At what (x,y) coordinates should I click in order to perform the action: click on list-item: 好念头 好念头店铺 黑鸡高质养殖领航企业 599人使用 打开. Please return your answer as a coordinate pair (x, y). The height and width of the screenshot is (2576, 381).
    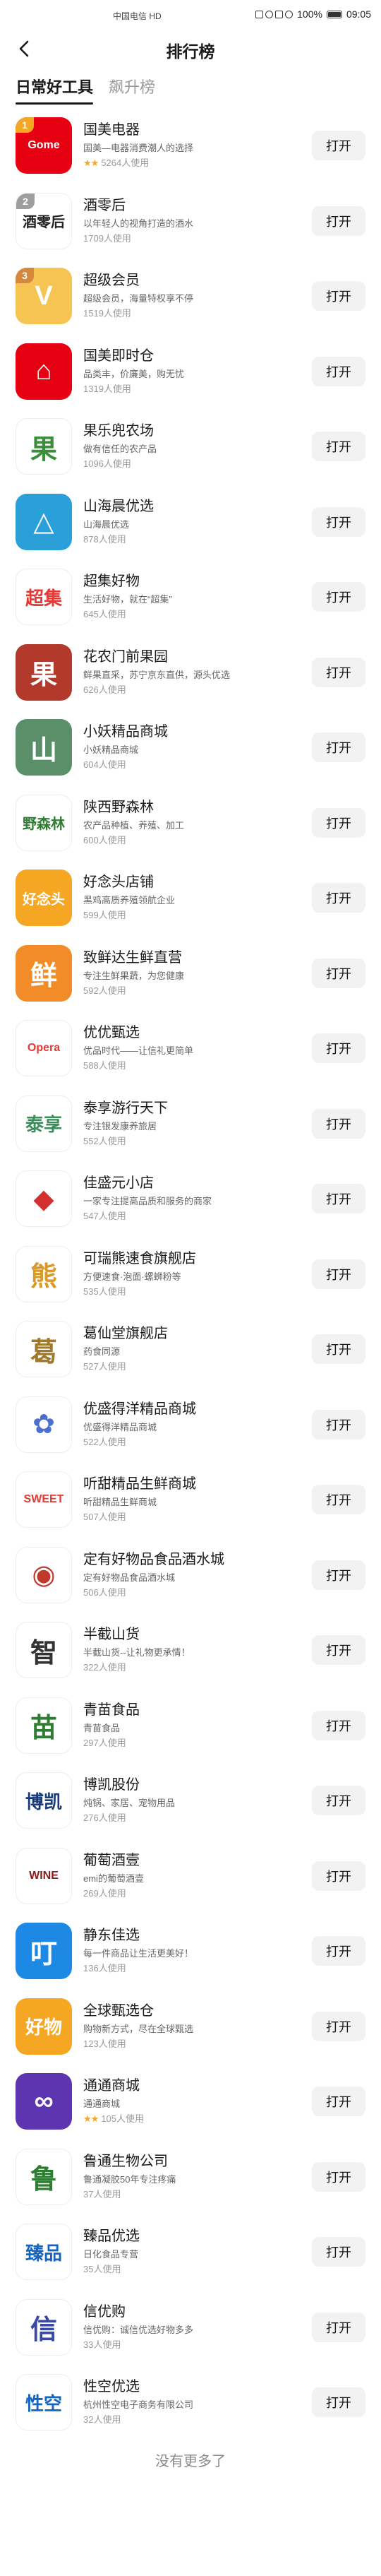
    Looking at the image, I should click on (190, 897).